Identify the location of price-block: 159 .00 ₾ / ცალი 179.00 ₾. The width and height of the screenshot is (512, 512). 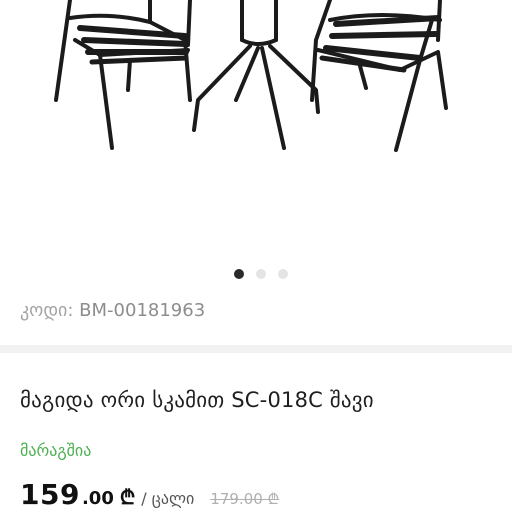
(149, 495).